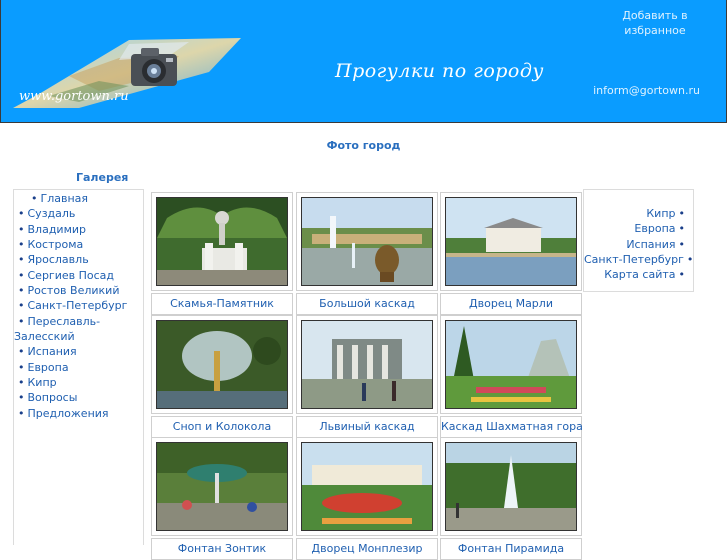 The width and height of the screenshot is (727, 560). I want to click on nav-item-kostroma: • Кострома, so click(78, 244).